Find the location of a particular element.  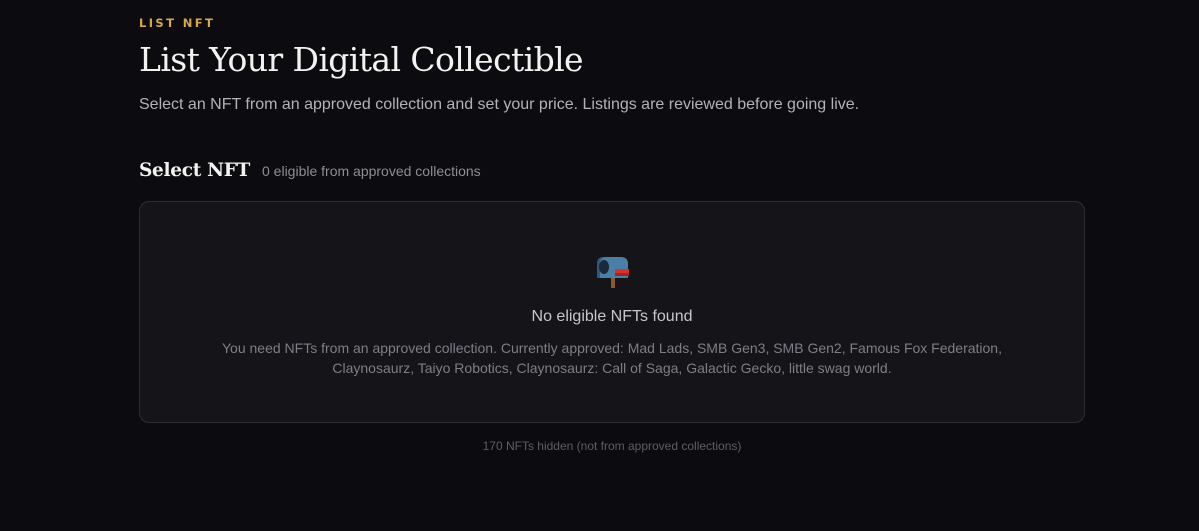

eligible-count: 0 eligible from approved collections is located at coordinates (371, 171).